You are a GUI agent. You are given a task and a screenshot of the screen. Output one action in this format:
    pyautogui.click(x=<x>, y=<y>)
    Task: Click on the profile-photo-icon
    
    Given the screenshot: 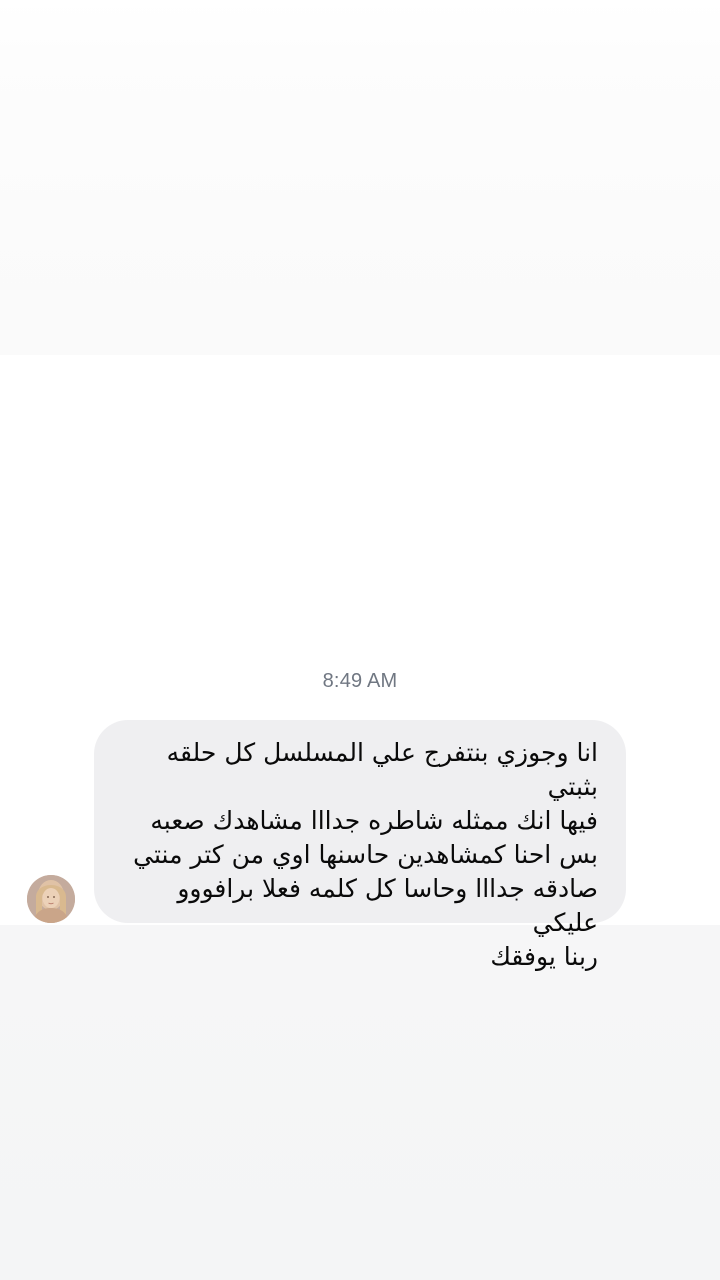 What is the action you would take?
    pyautogui.click(x=51, y=899)
    